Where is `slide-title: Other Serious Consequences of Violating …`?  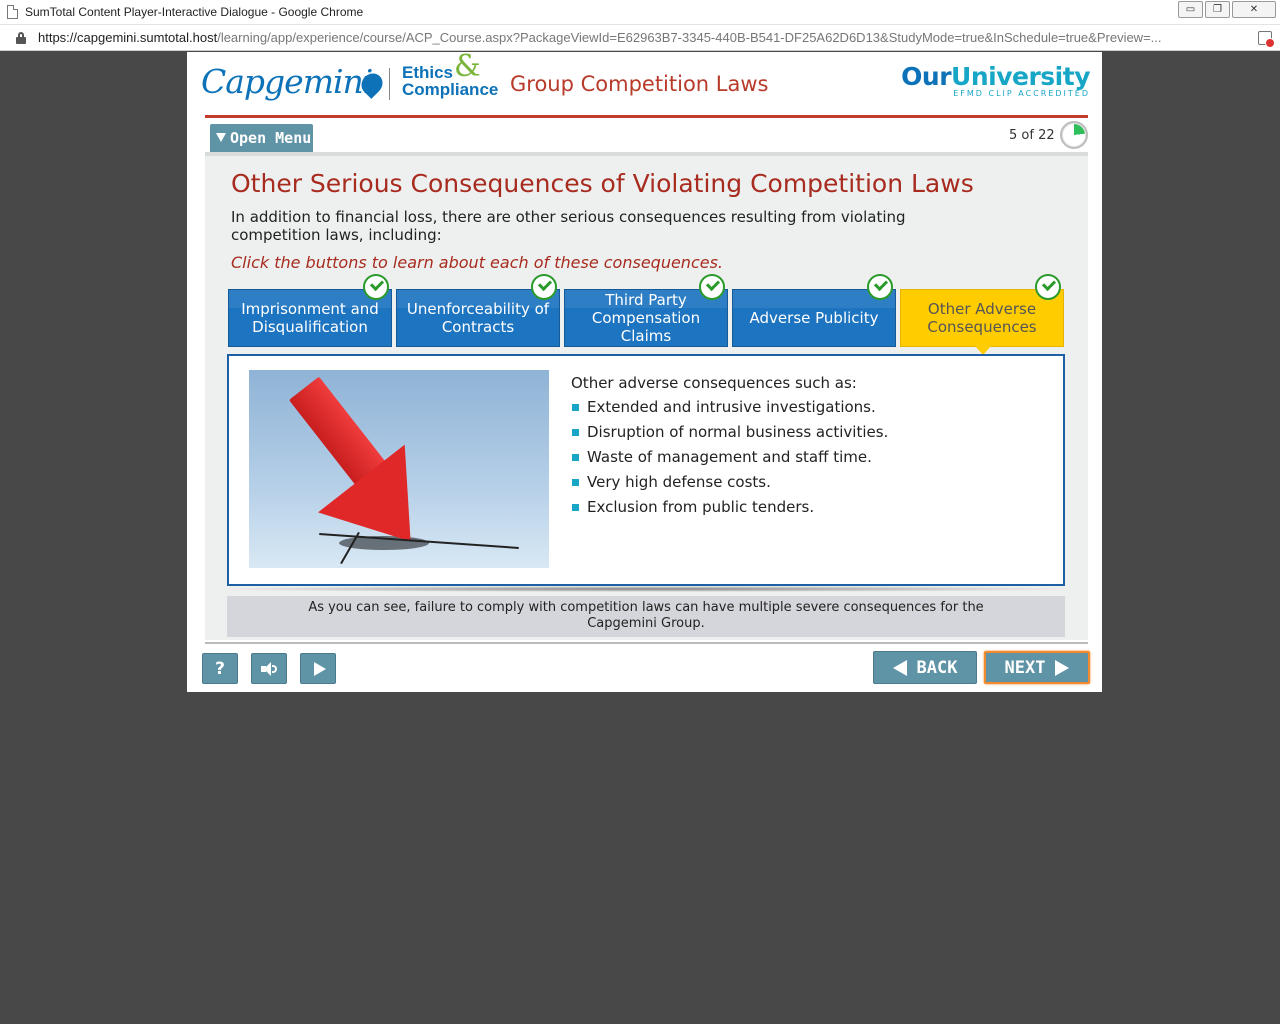
slide-title: Other Serious Consequences of Violating … is located at coordinates (602, 183).